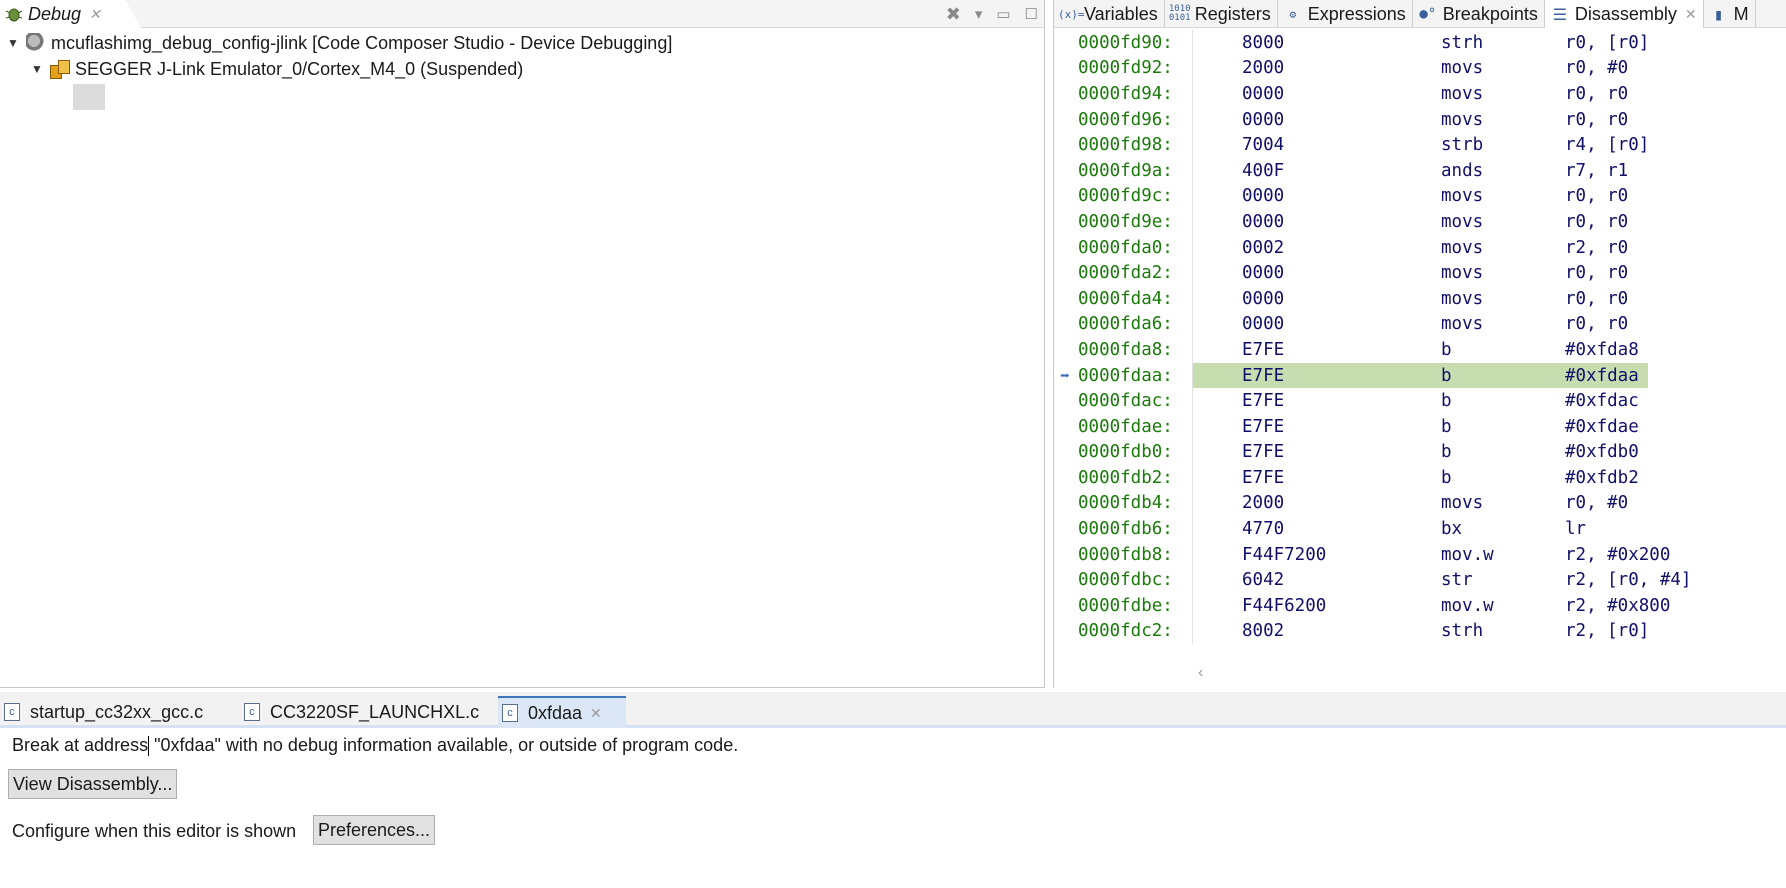  I want to click on disassembly-row: 0000fdb0: E7FE b #0xfdb0, so click(1420, 452).